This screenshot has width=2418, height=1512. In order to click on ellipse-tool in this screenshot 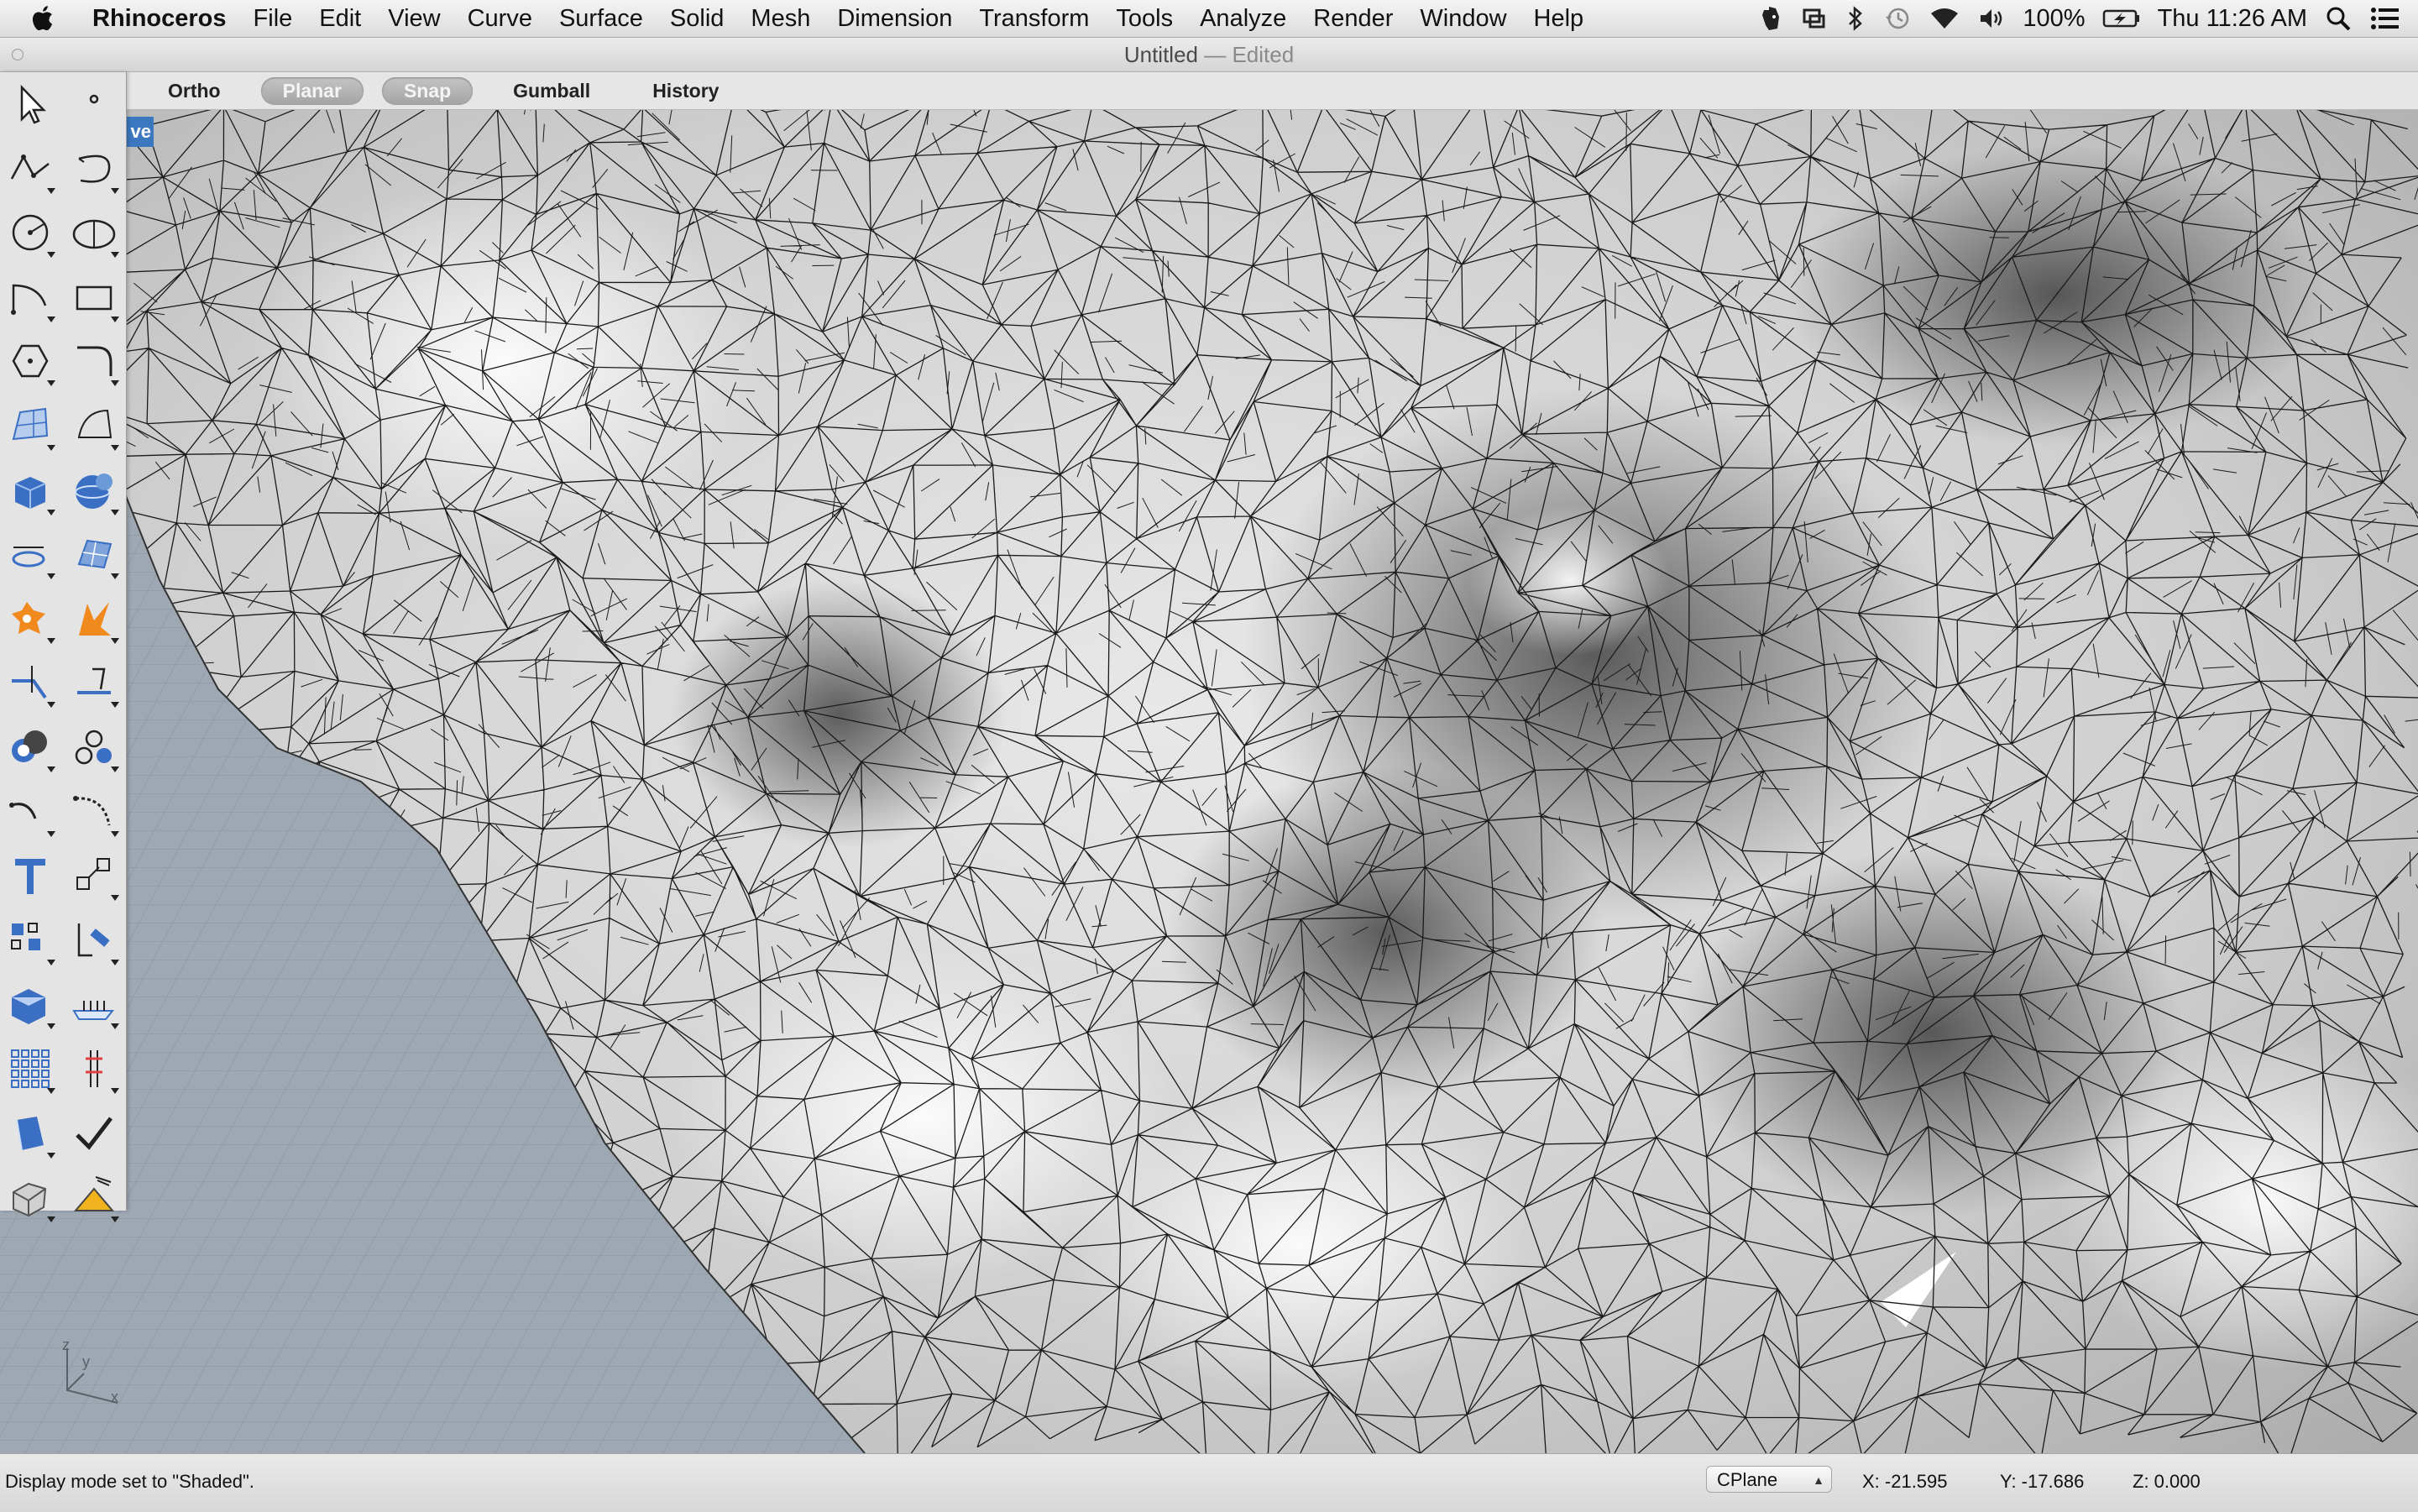, I will do `click(94, 232)`.